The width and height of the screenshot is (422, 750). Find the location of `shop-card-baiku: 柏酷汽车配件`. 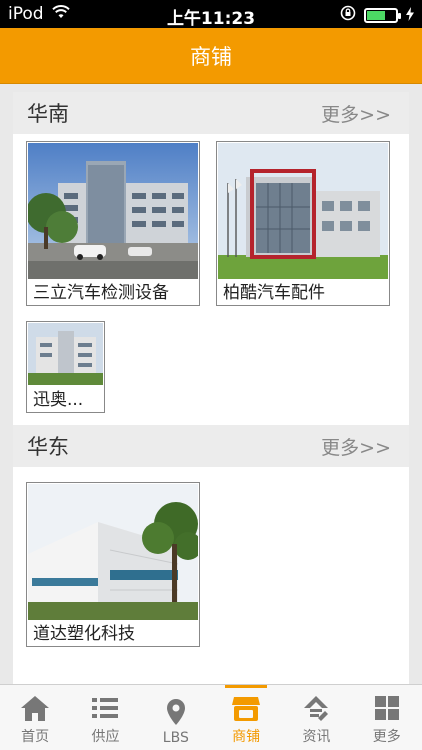

shop-card-baiku: 柏酷汽车配件 is located at coordinates (303, 223).